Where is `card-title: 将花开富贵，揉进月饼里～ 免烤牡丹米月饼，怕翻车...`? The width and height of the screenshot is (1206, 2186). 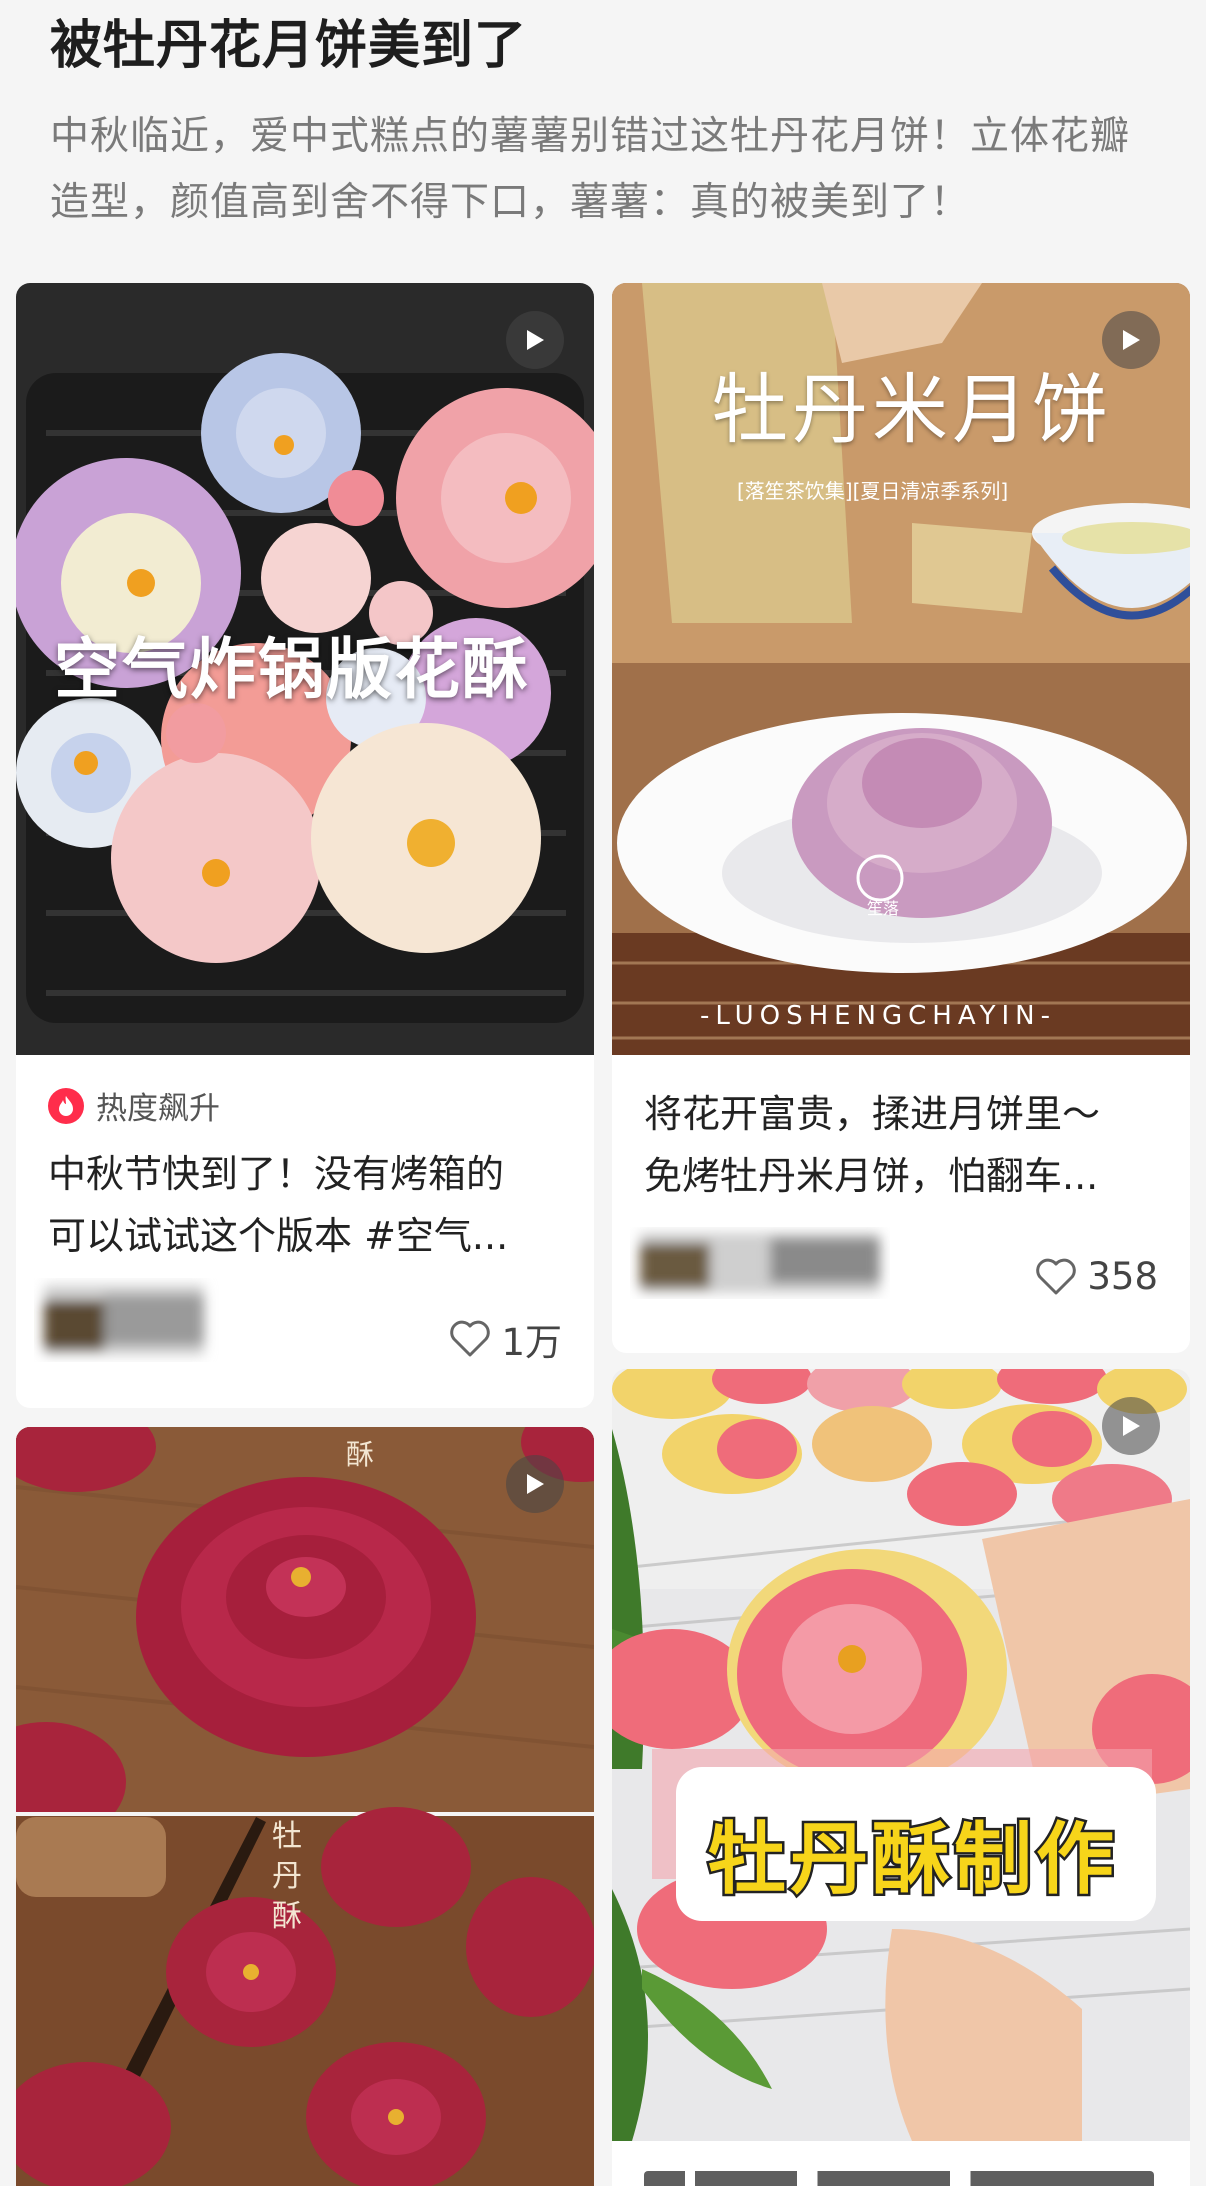 card-title: 将花开富贵，揉进月饼里～ 免烤牡丹米月饼，怕翻车... is located at coordinates (903, 1145).